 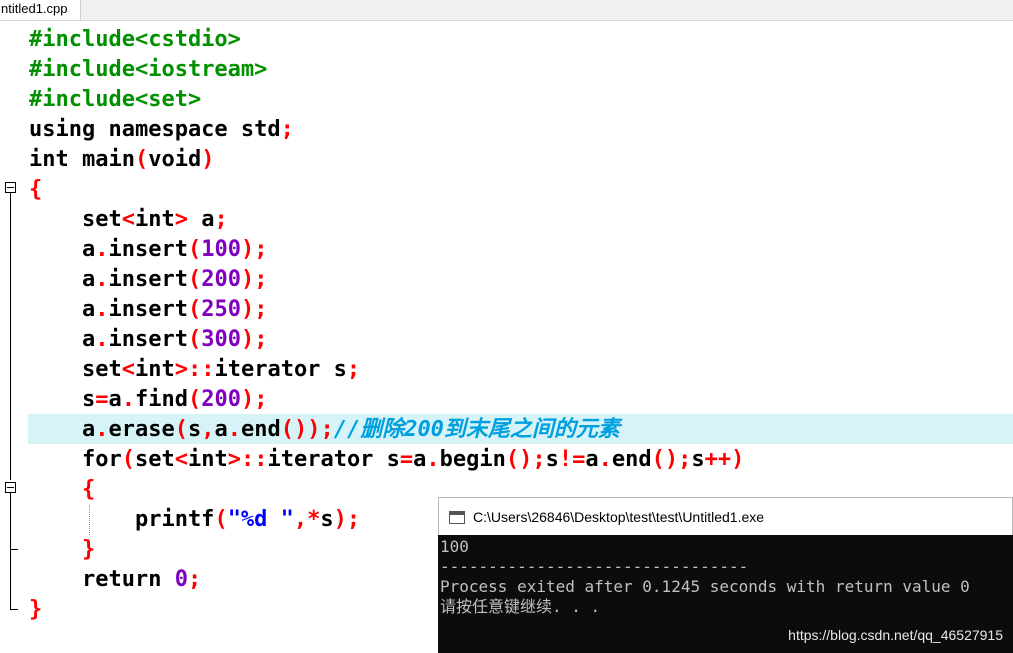 I want to click on code-token: begin, so click(x=472, y=459).